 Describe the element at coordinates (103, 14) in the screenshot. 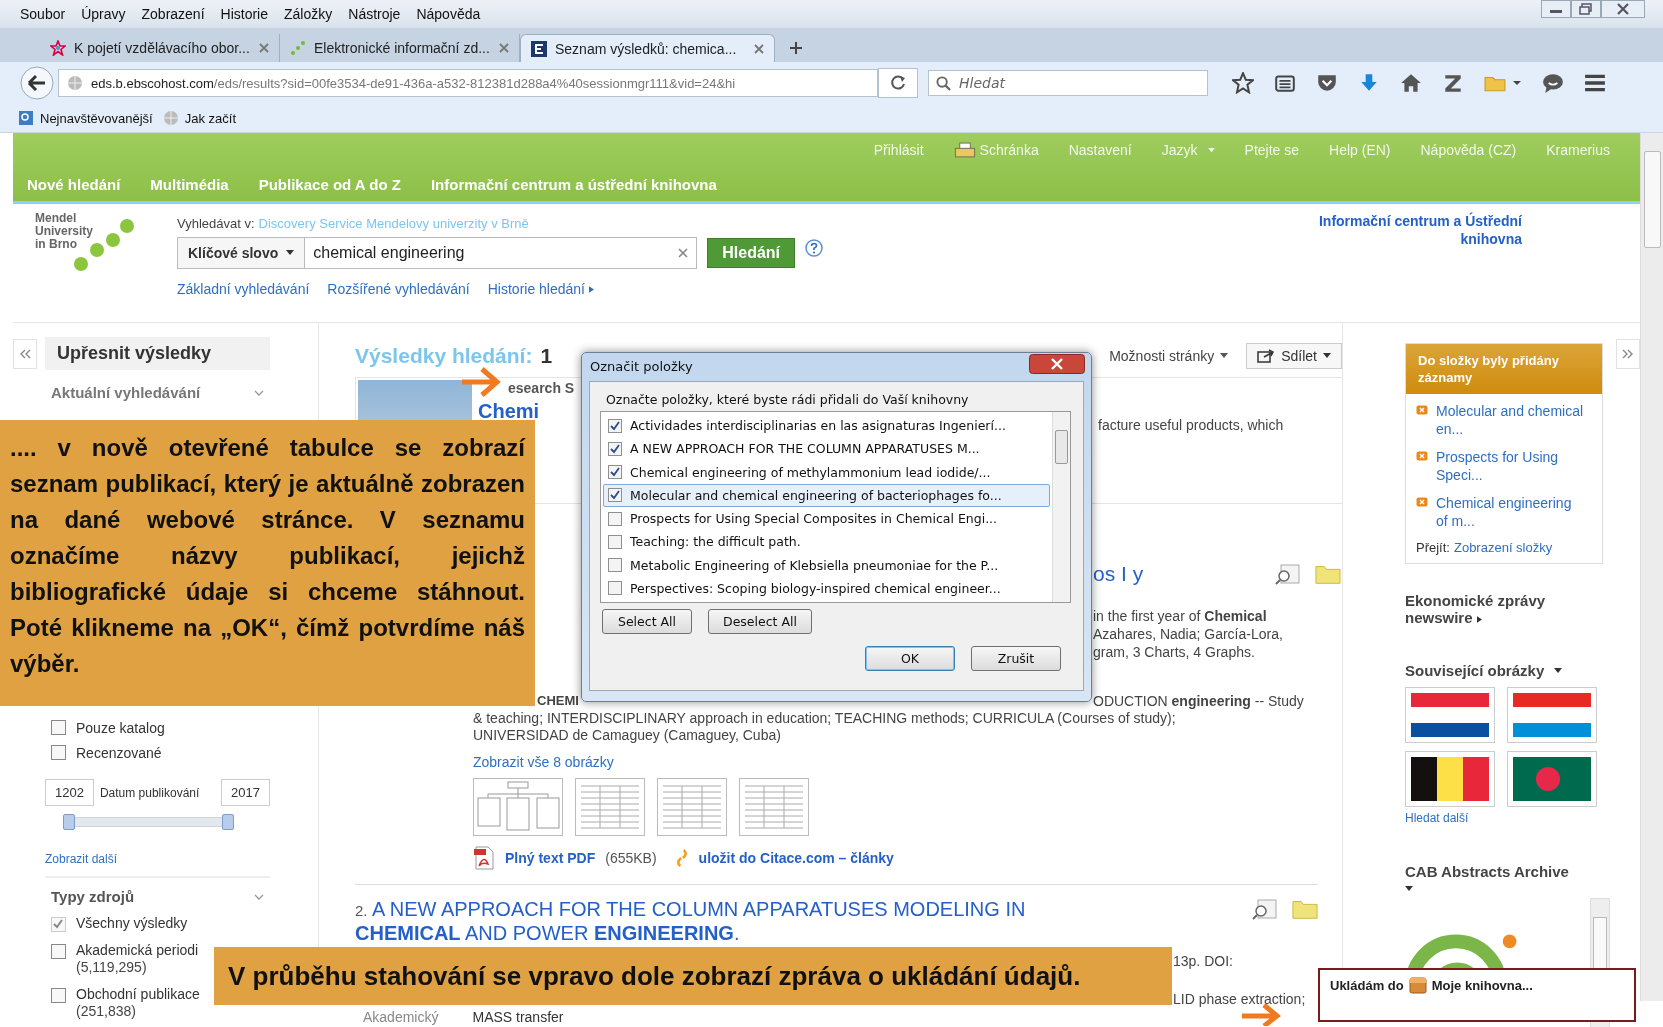

I see `menu-item: Úpravy` at that location.